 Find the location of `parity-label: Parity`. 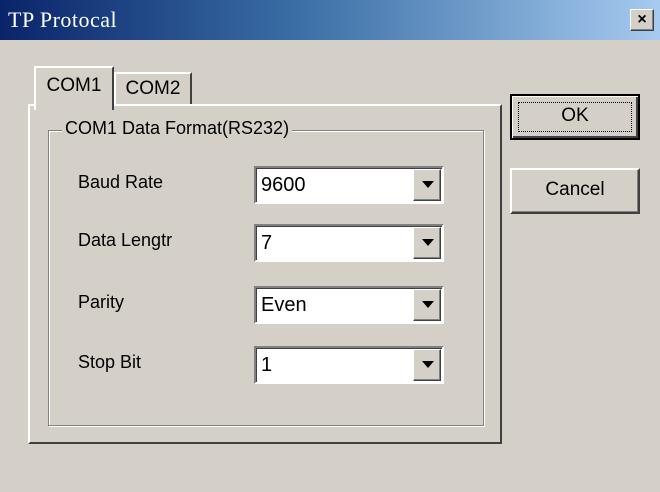

parity-label: Parity is located at coordinates (101, 302).